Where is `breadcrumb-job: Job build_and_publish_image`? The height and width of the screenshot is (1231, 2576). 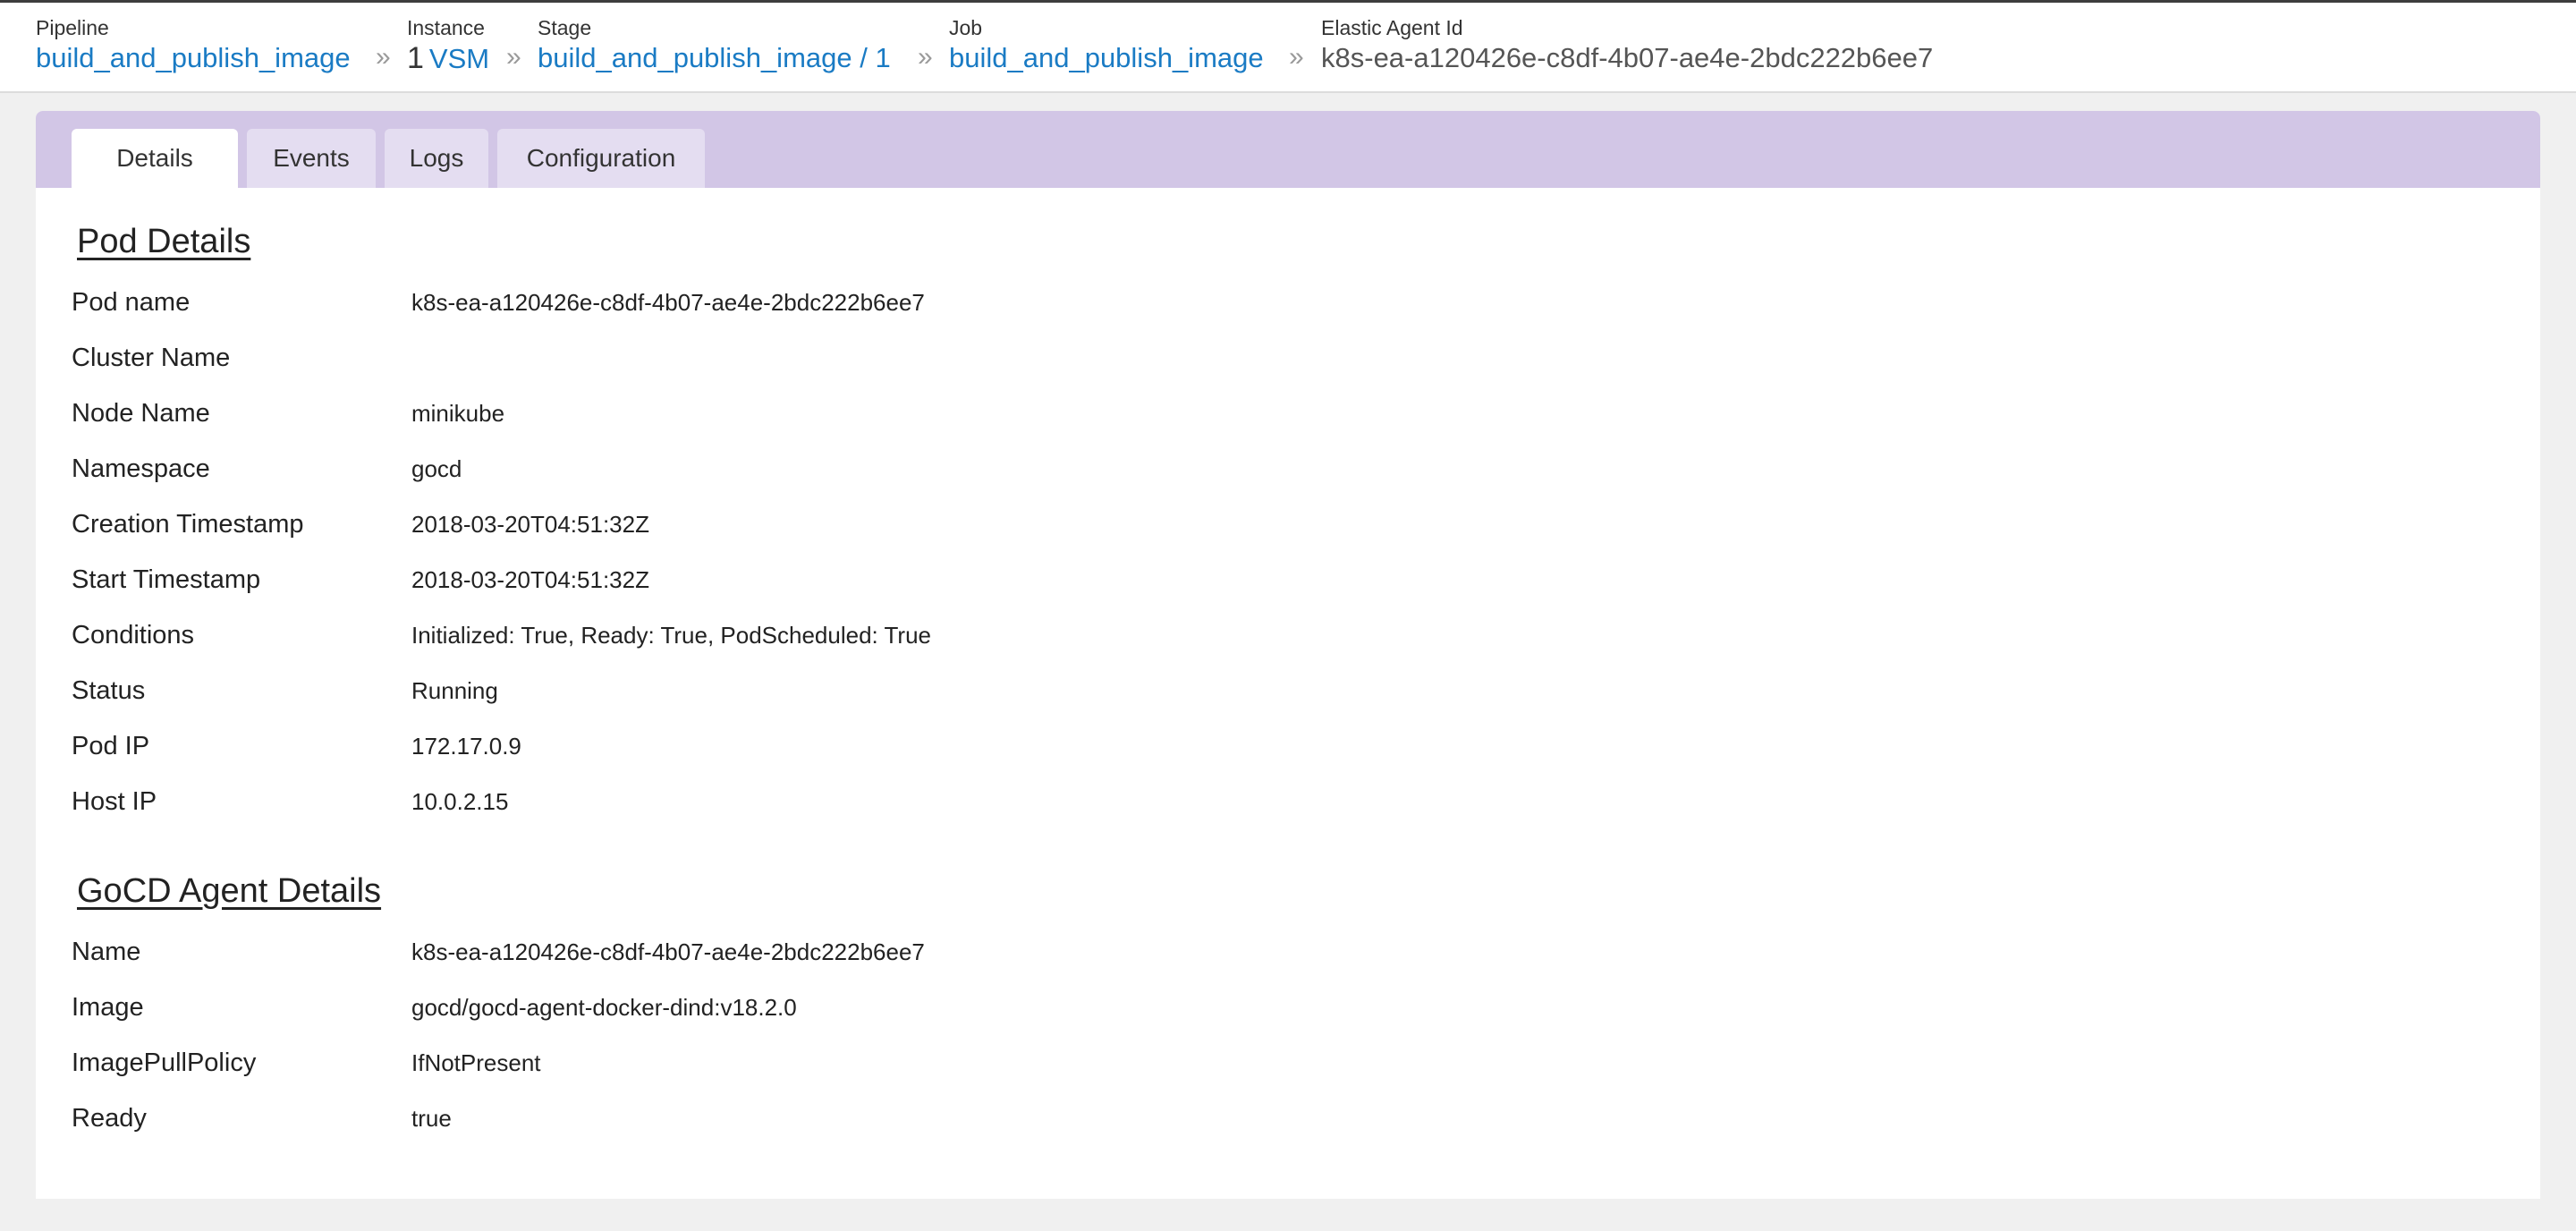 breadcrumb-job: Job build_and_publish_image is located at coordinates (1106, 45).